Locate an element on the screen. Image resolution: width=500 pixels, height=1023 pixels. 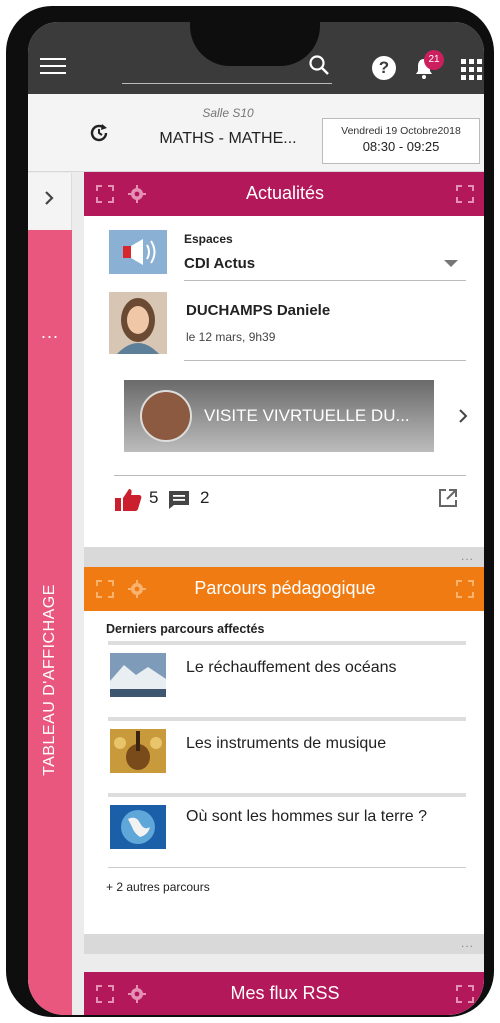
refresh-icon is located at coordinates (99, 133).